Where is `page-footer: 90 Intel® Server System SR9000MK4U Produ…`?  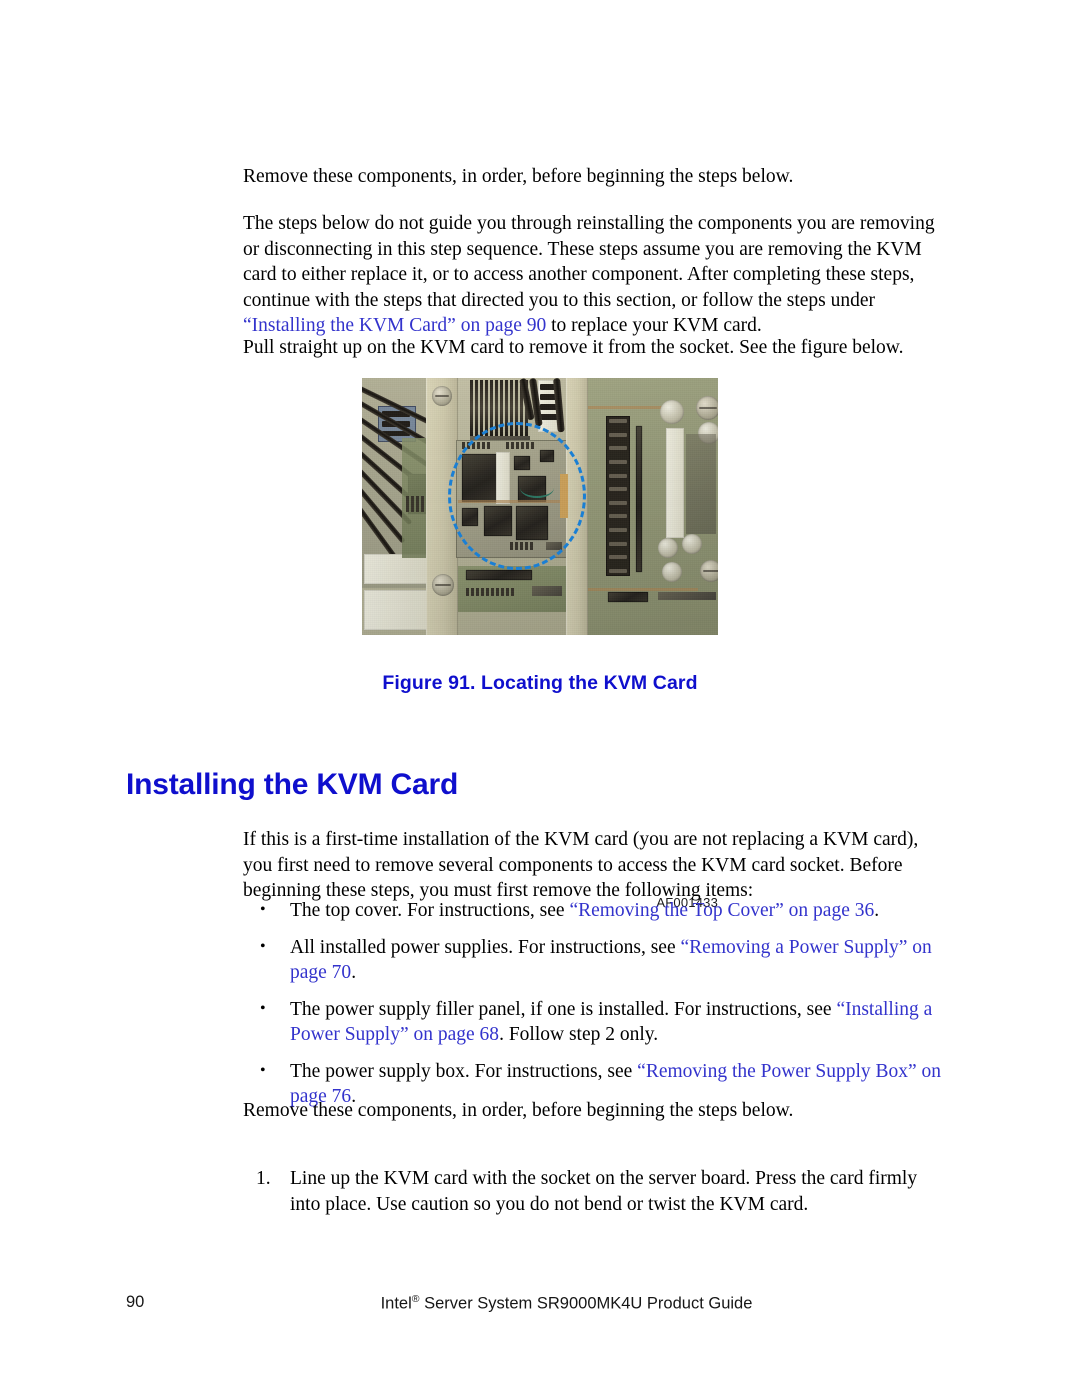 page-footer: 90 Intel® Server System SR9000MK4U Produ… is located at coordinates (540, 1308).